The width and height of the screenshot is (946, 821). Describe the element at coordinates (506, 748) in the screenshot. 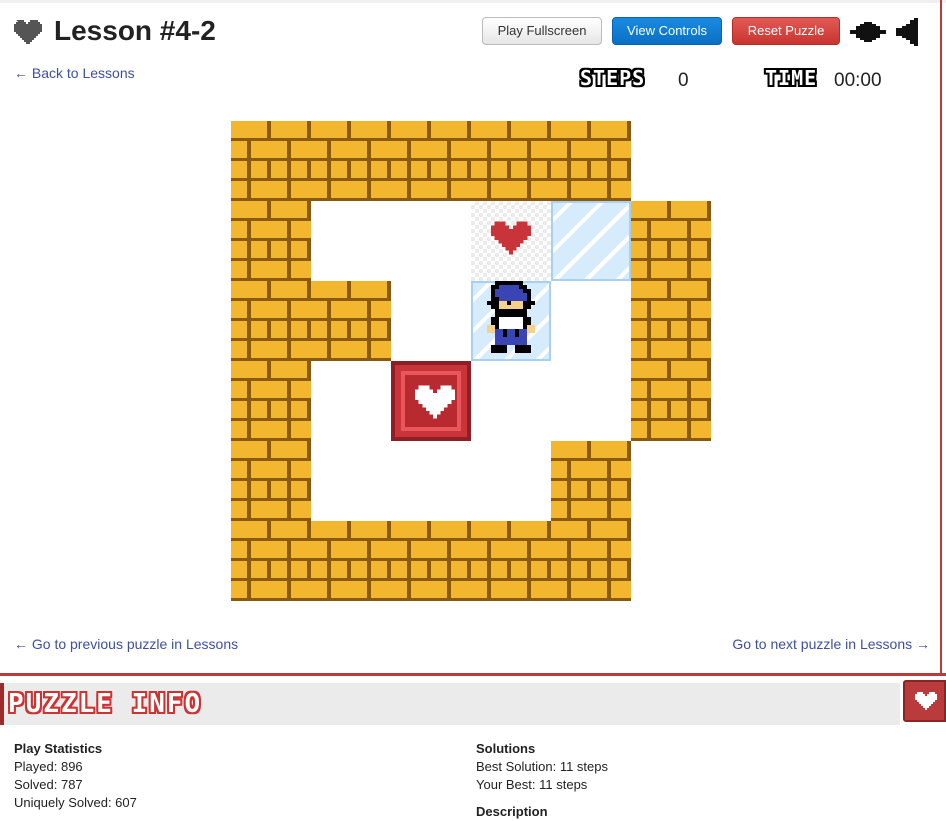

I see `solutions-heading: Solutions` at that location.